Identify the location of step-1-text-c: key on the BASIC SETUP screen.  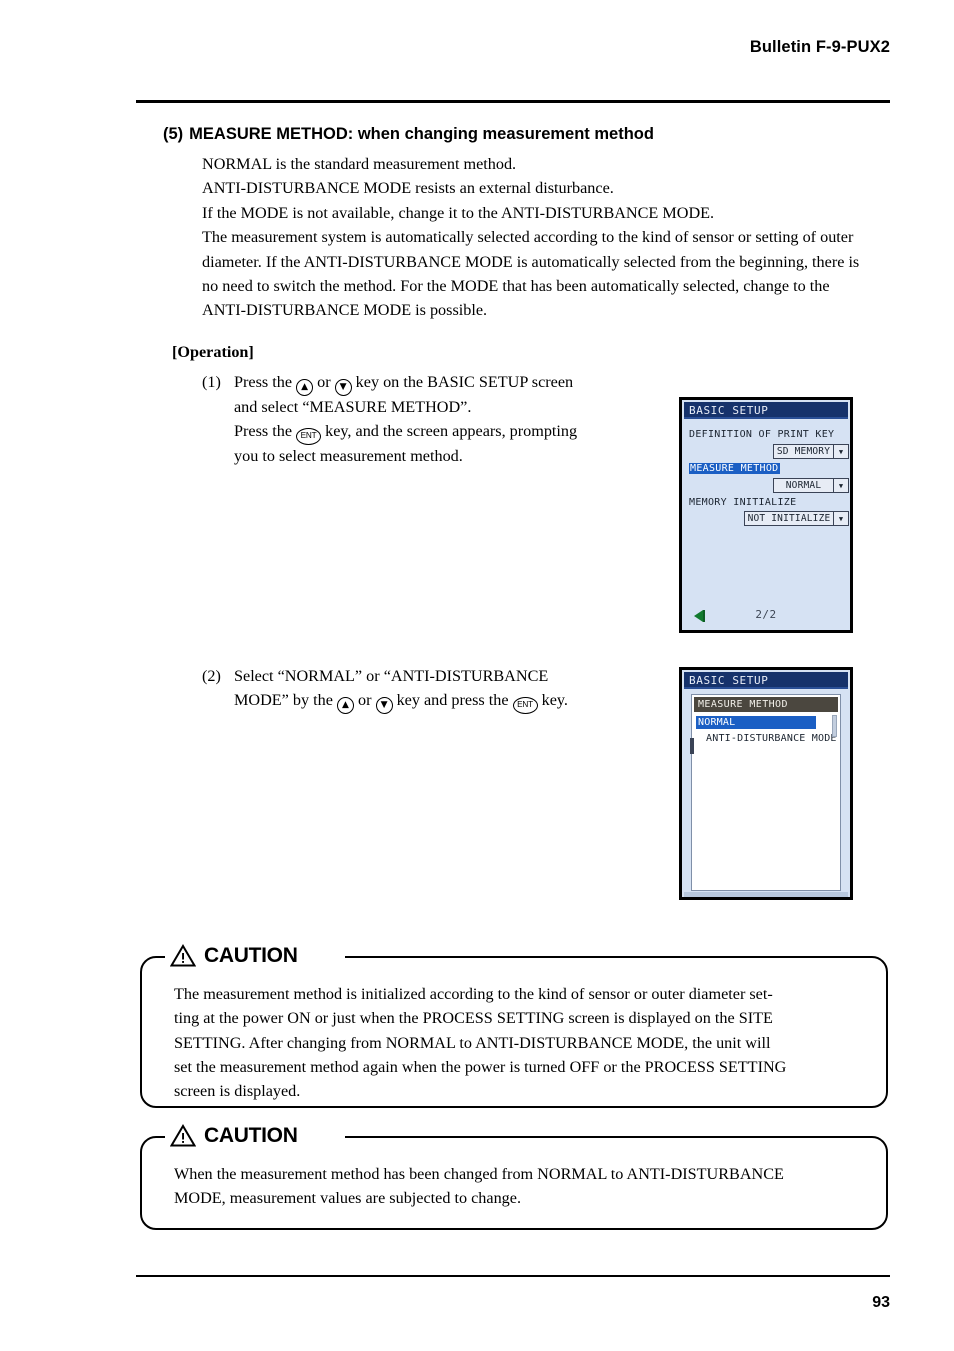
(464, 382).